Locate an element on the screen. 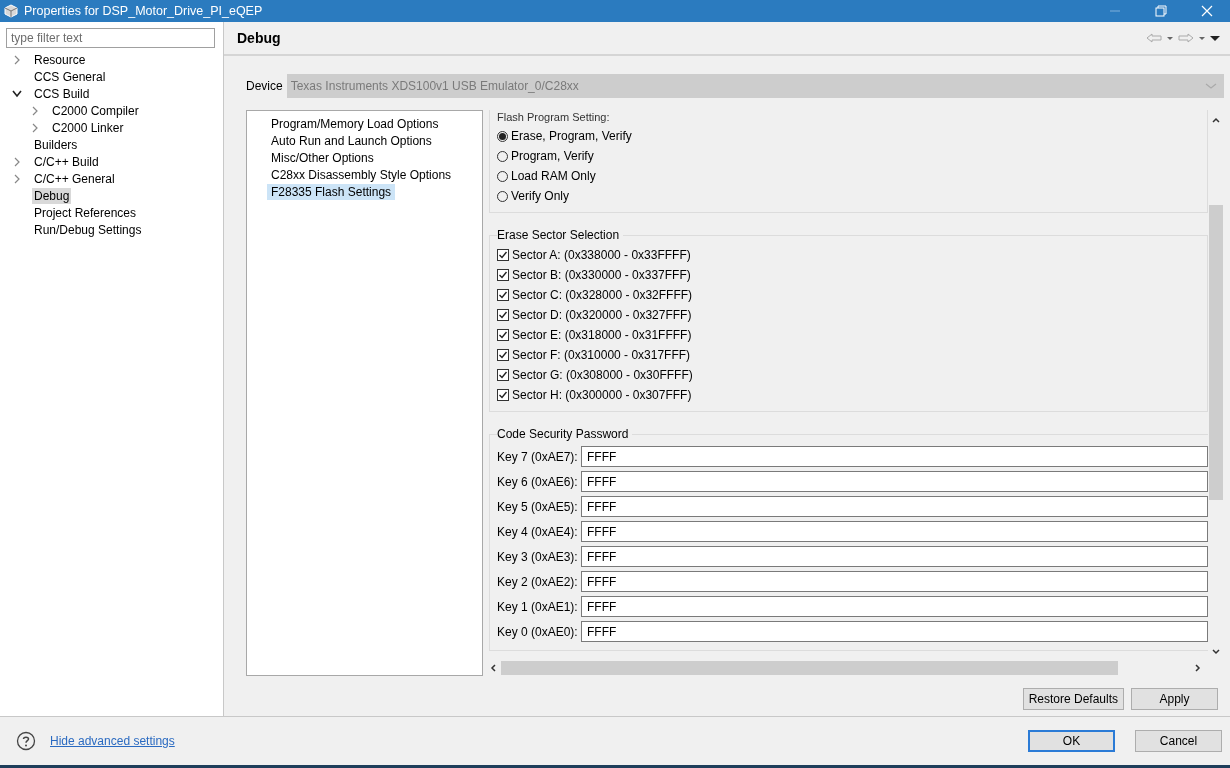 Image resolution: width=1230 pixels, height=768 pixels. tree-item: CCS Build is located at coordinates (62, 93).